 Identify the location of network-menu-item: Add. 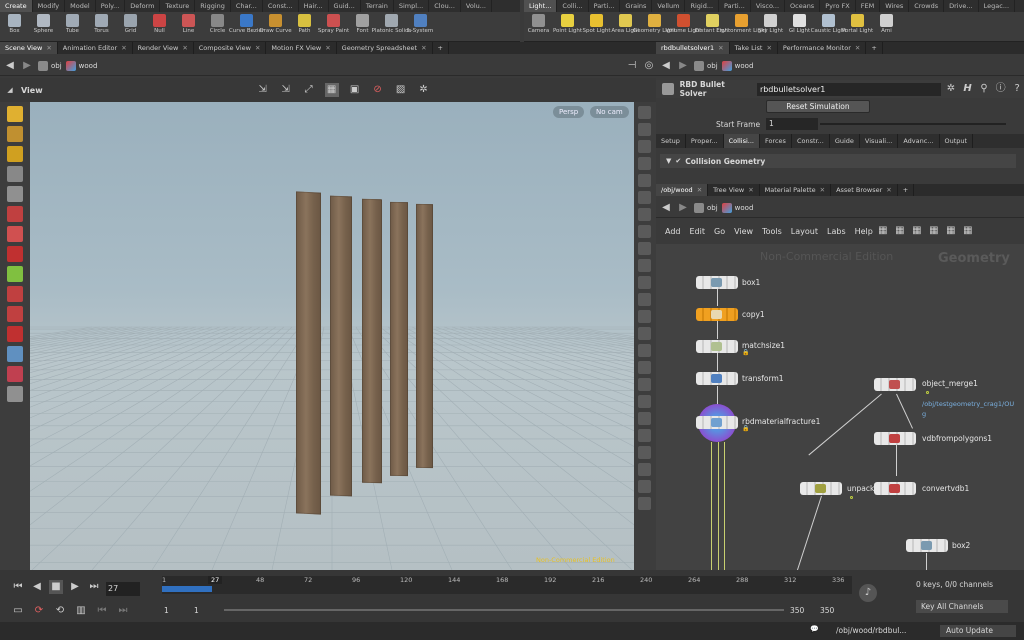
(673, 231).